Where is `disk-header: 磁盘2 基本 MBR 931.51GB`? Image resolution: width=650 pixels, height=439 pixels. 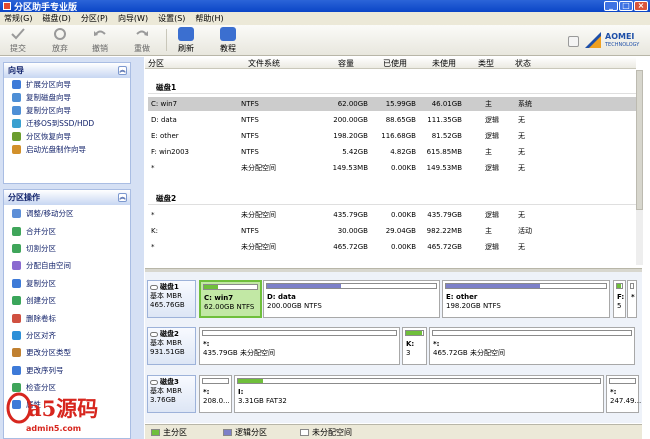 disk-header: 磁盘2 基本 MBR 931.51GB is located at coordinates (171, 346).